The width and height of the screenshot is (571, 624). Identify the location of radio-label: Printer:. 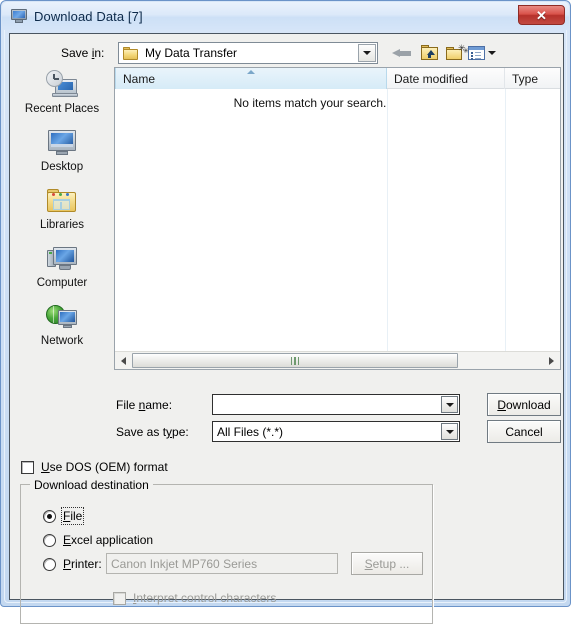
(82, 564).